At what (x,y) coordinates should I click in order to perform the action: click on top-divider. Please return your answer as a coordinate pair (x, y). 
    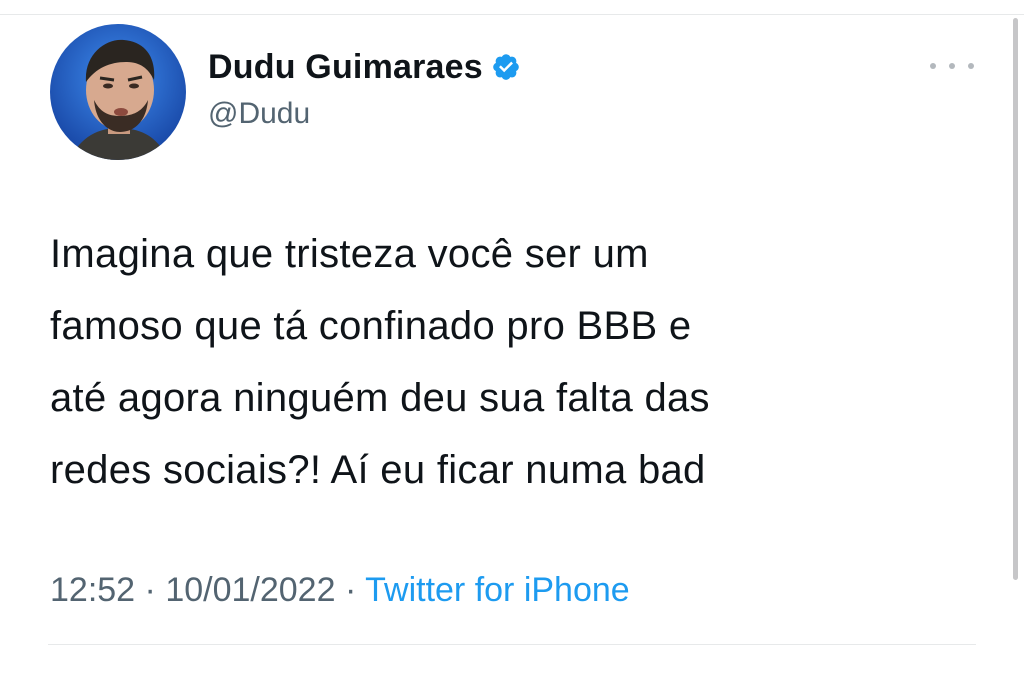
    Looking at the image, I should click on (512, 14).